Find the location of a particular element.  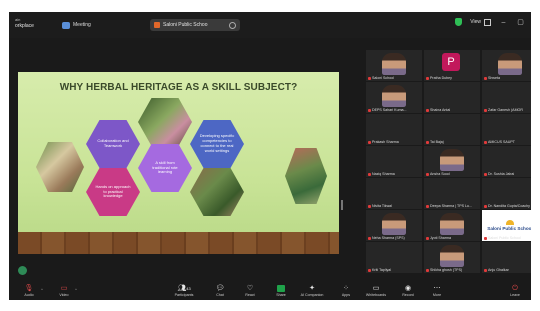

hex-hands-on: Hands on approach to practical knowledge is located at coordinates (113, 192).